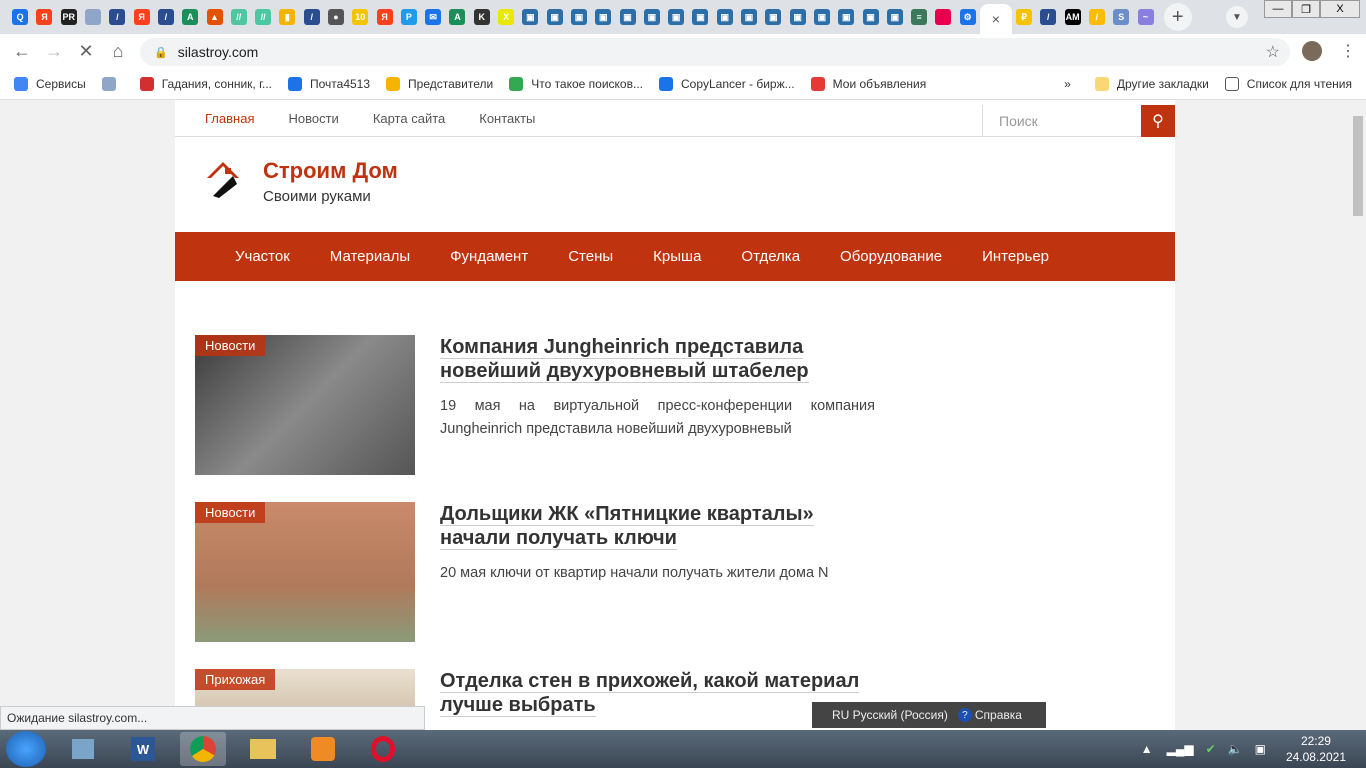  I want to click on back-button: ←, so click(22, 51).